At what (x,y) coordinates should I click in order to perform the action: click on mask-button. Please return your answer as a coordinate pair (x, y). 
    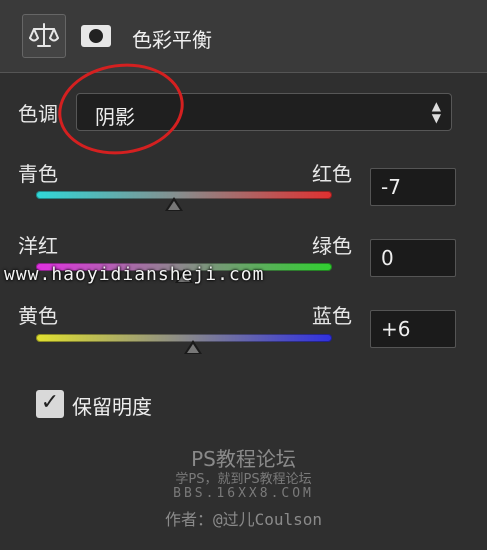
    Looking at the image, I should click on (96, 36).